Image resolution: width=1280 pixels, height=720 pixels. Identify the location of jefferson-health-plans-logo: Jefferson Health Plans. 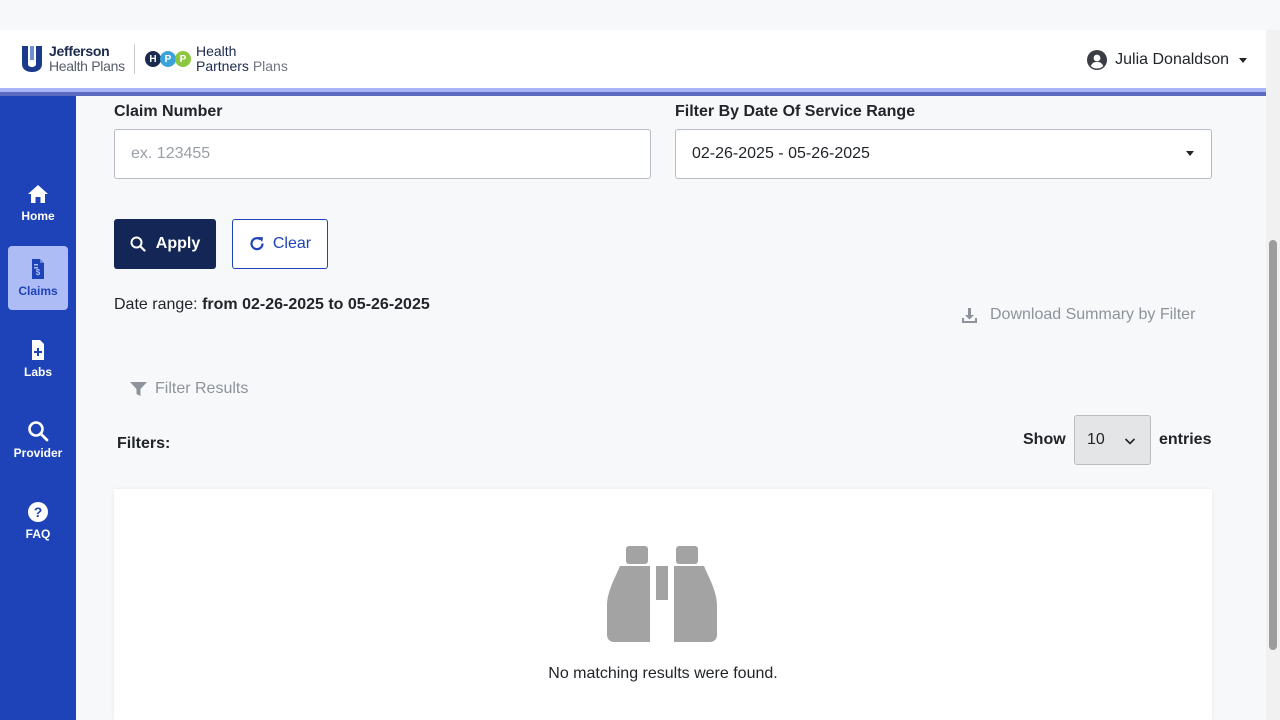
(73, 59).